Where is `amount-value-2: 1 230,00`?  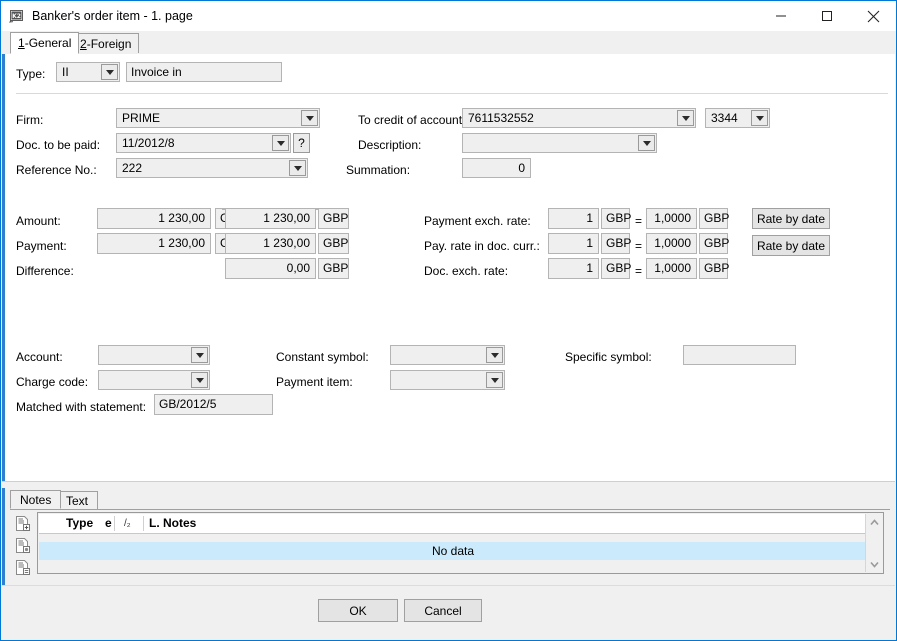
amount-value-2: 1 230,00 is located at coordinates (270, 218).